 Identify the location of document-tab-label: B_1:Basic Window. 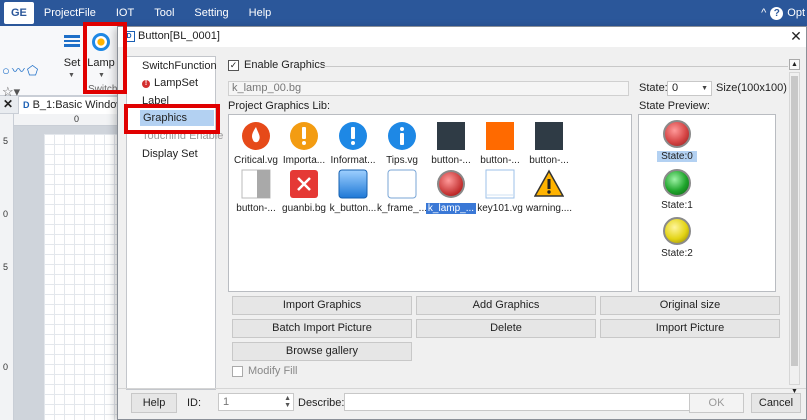
(78, 105).